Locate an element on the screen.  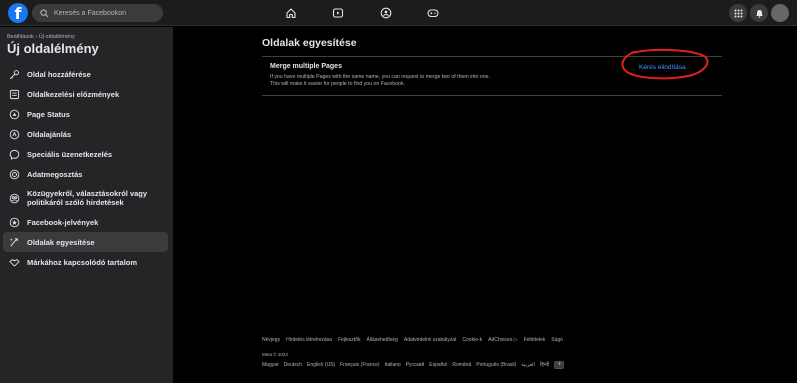
sidebar-item-page-management-history: Oldalkezelési előzmények is located at coordinates (85, 94).